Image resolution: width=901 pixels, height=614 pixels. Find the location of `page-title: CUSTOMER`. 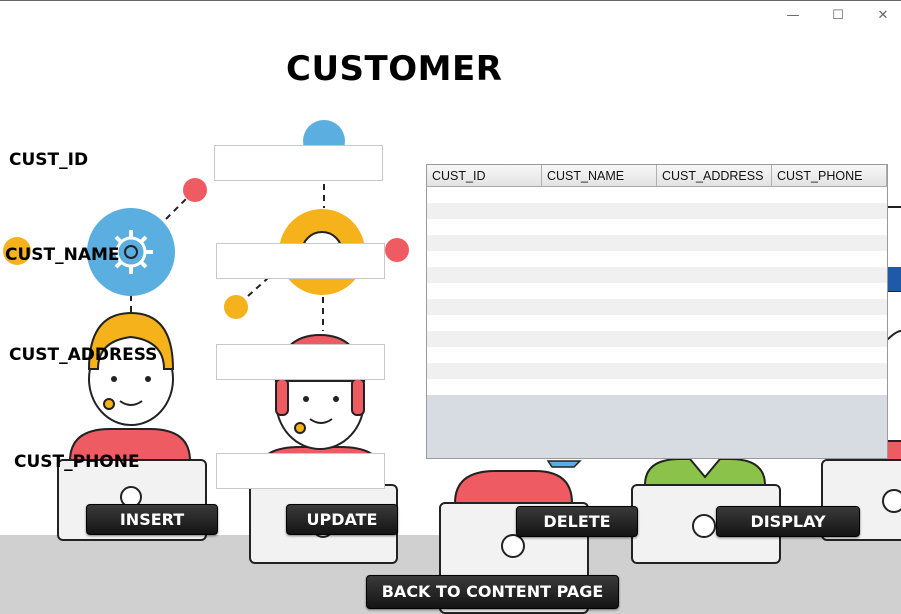

page-title: CUSTOMER is located at coordinates (394, 69).